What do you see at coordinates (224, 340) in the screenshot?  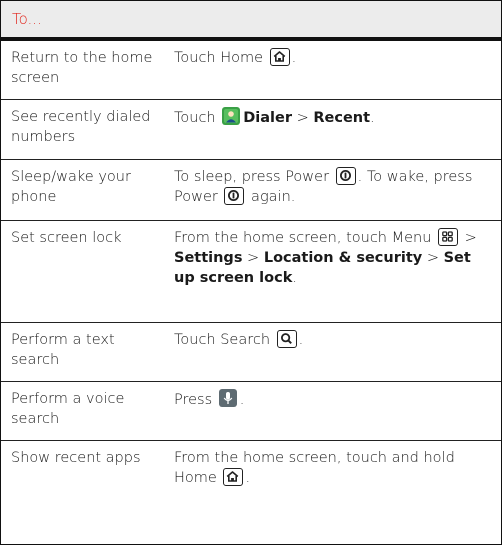 I see `instruction-text: Touch Search` at bounding box center [224, 340].